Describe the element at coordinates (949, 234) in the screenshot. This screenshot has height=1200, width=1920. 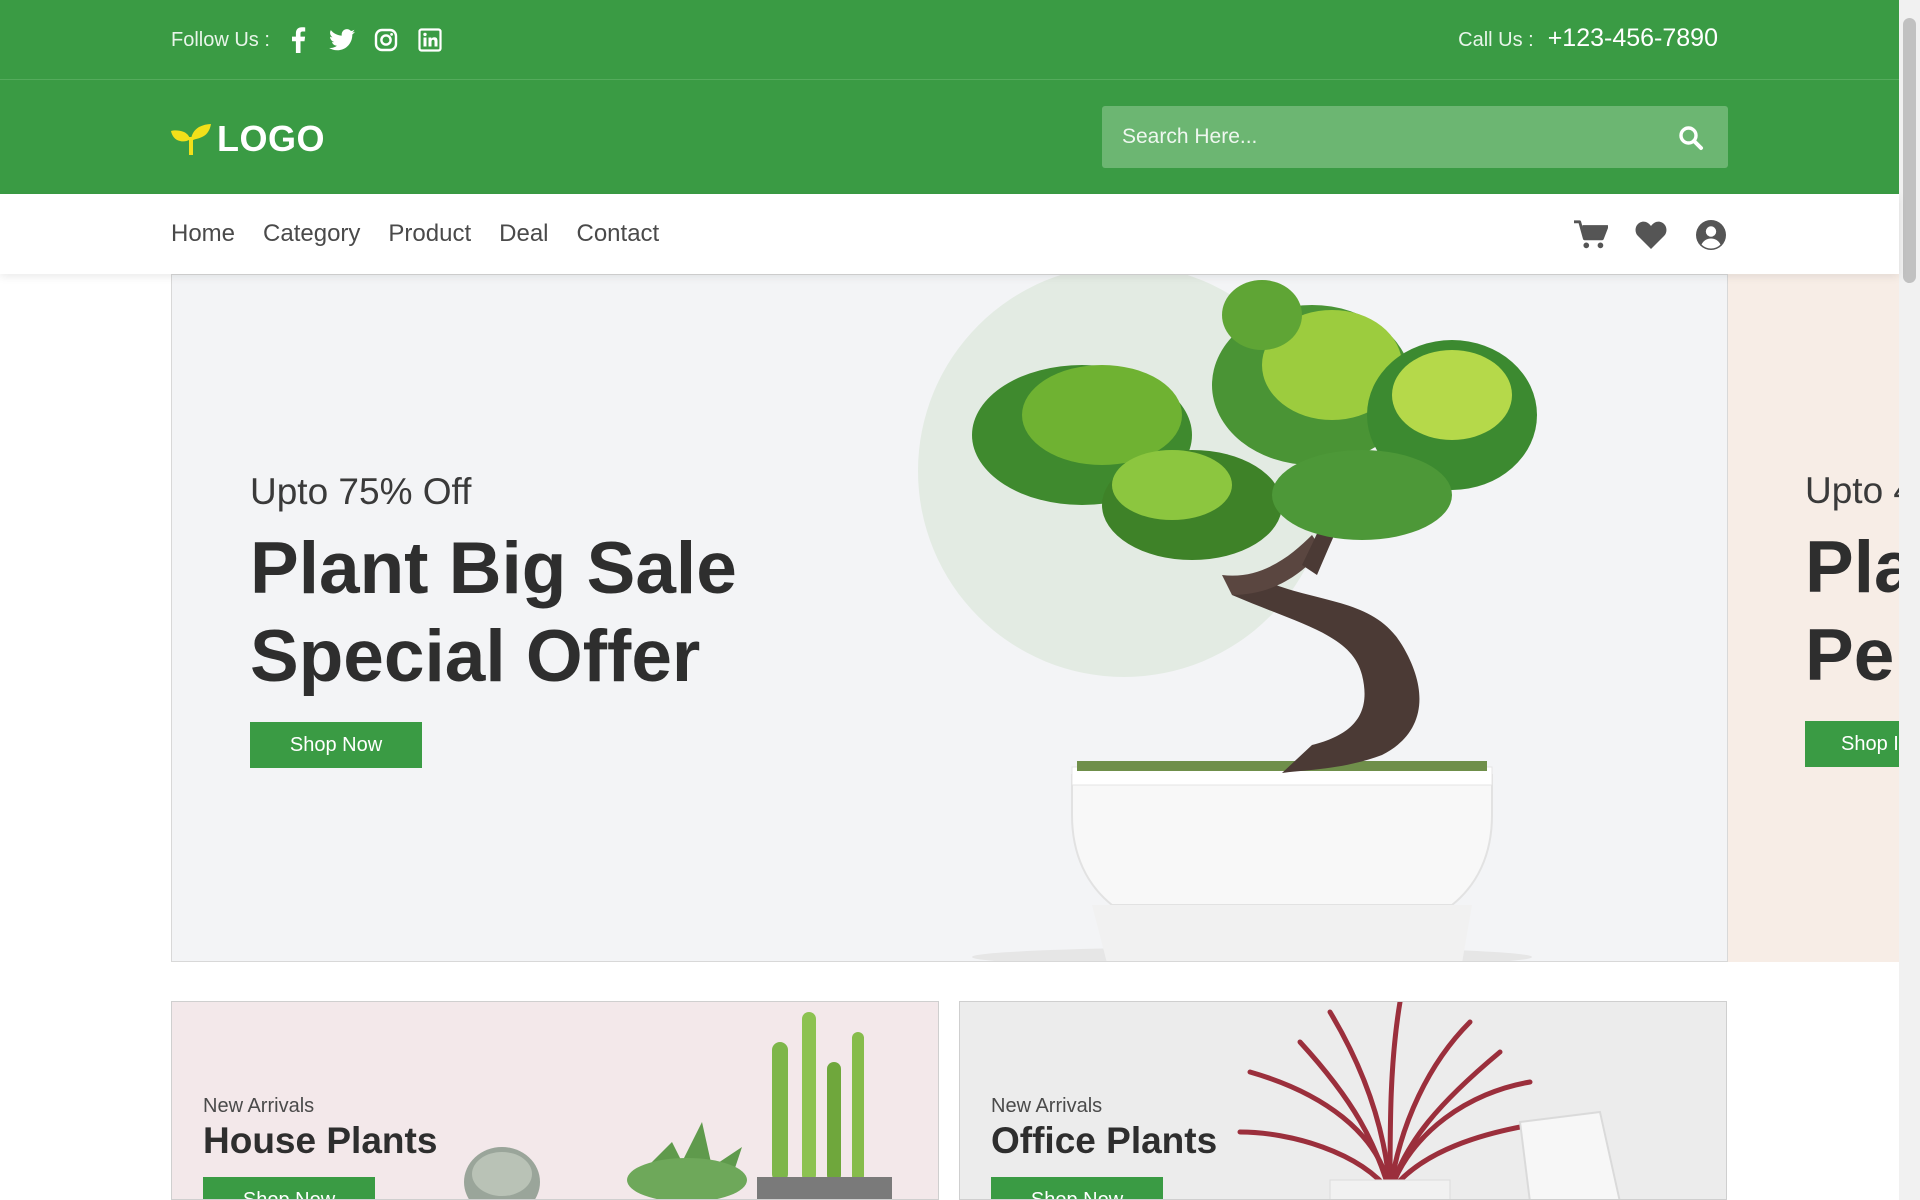
I see `main-nav: Home Category Product Deal Contact` at that location.